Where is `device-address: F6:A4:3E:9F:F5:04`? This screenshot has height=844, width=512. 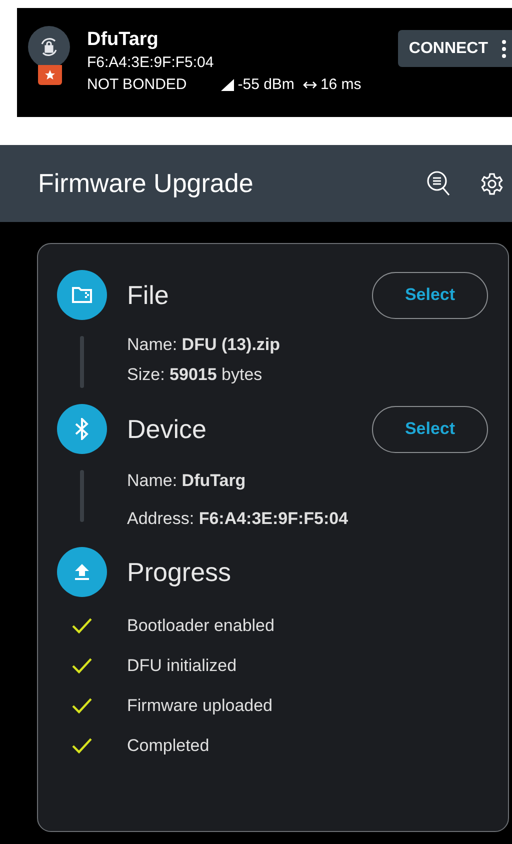 device-address: F6:A4:3E:9F:F5:04 is located at coordinates (151, 63).